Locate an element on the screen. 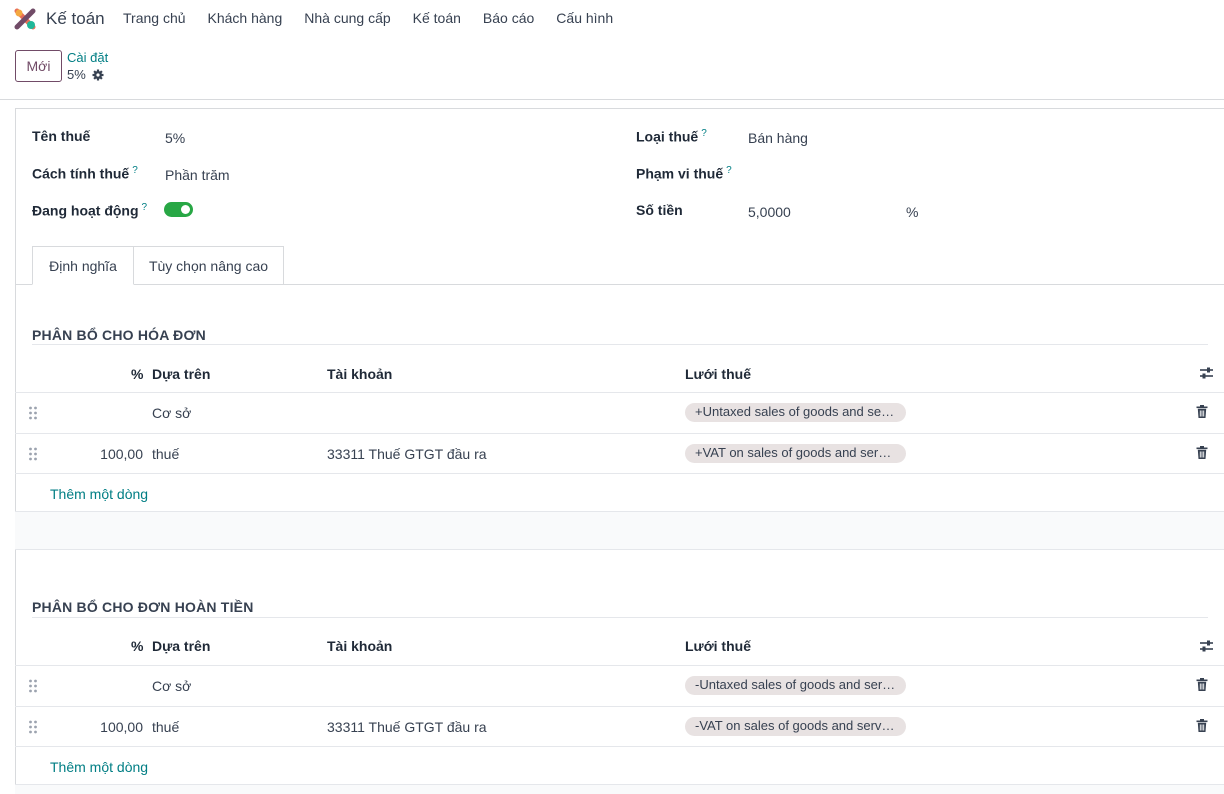 The height and width of the screenshot is (794, 1224). menu-item-home: Trang chủ is located at coordinates (154, 18).